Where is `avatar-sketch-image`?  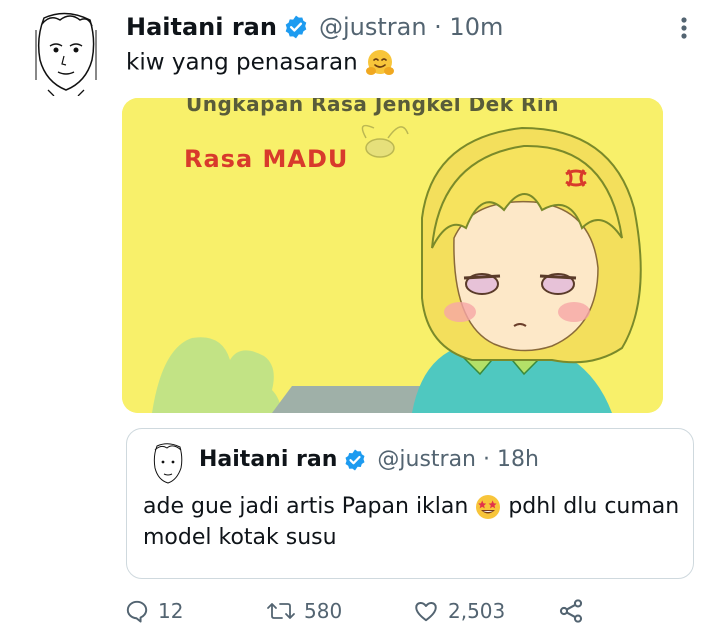
avatar-sketch-image is located at coordinates (66, 53).